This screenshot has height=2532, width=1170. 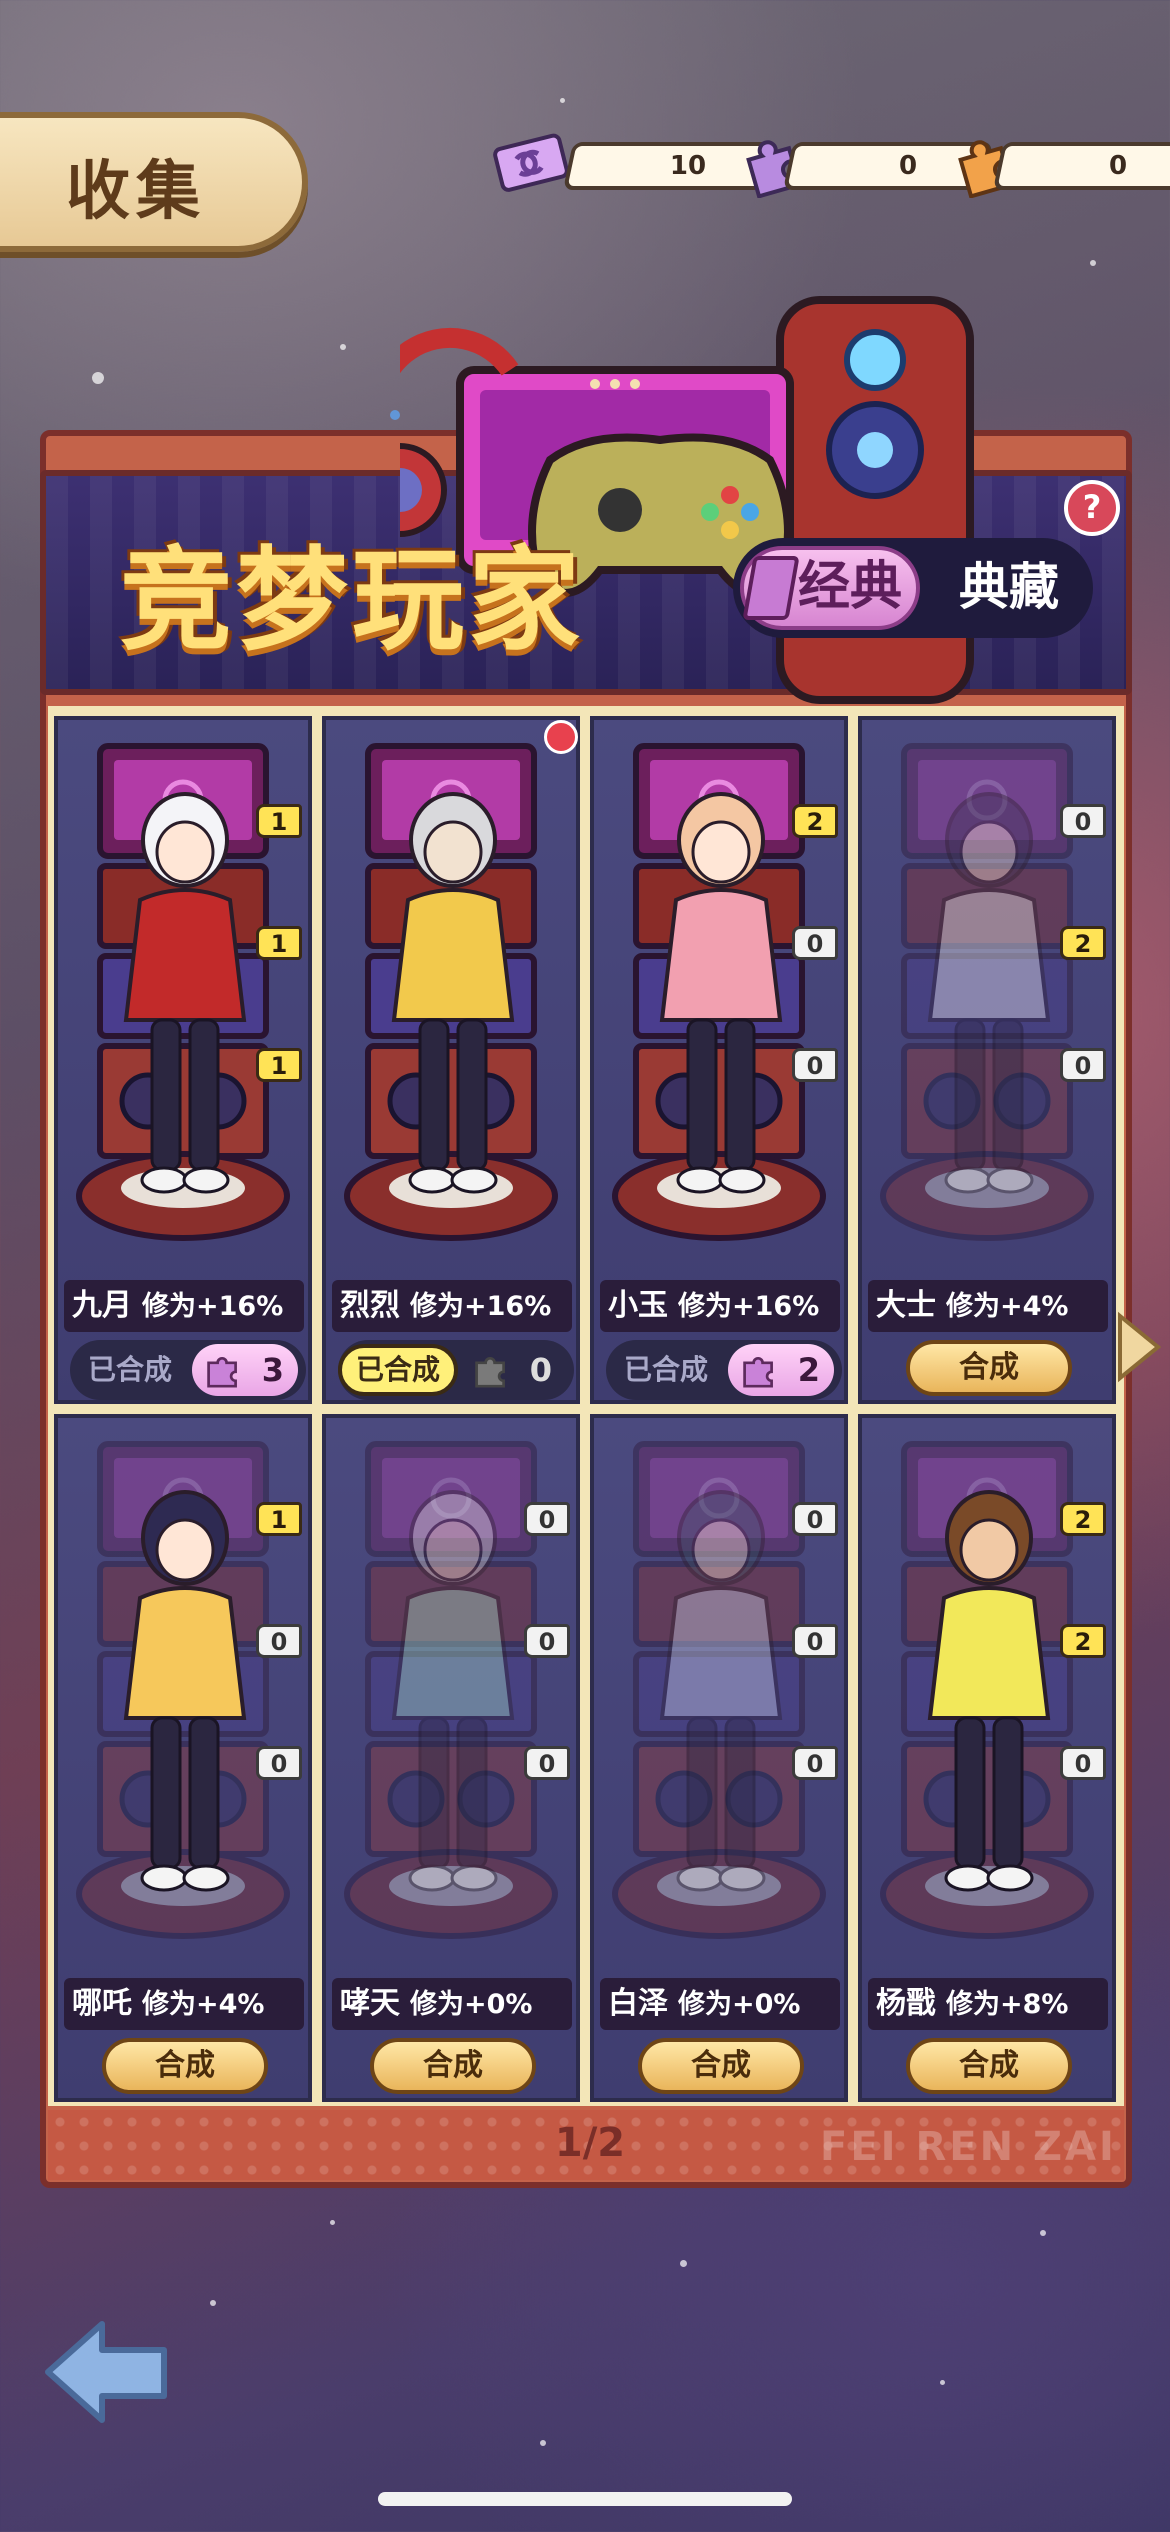 I want to click on character-card-5: 1 0 0 哪吒 修为+4% 合成, so click(x=183, y=1758).